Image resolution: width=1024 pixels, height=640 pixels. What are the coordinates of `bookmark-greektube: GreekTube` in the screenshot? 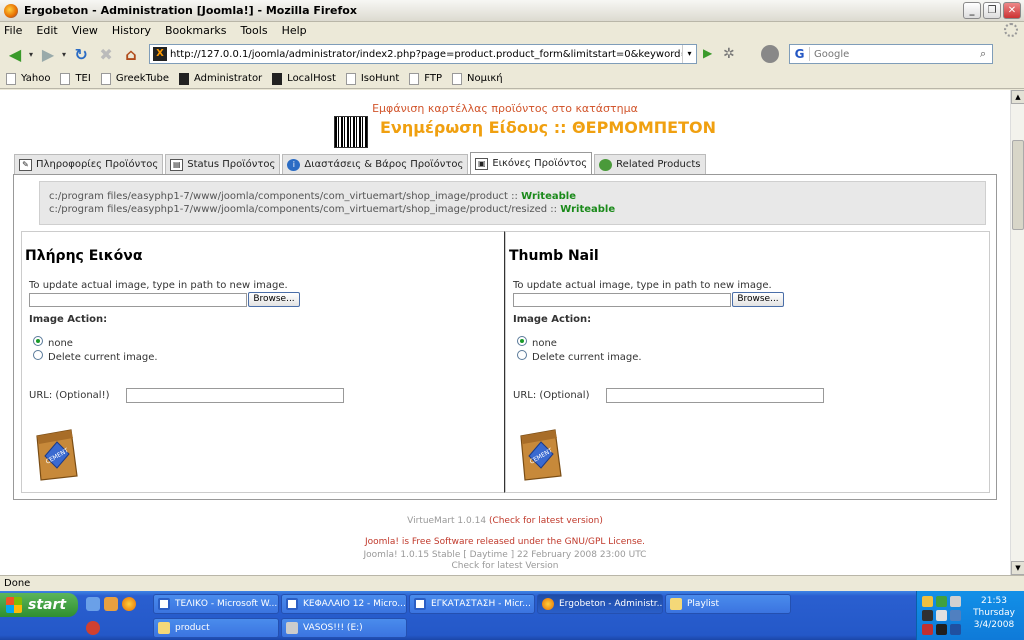 It's located at (134, 78).